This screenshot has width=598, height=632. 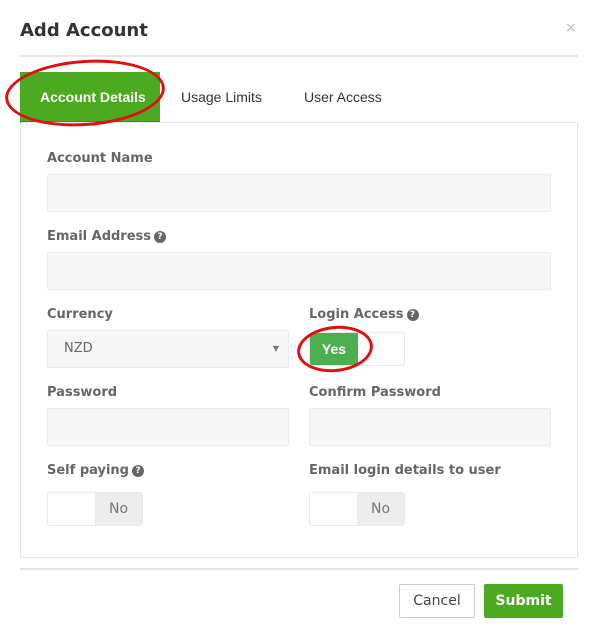 I want to click on password-label: Password, so click(x=82, y=392).